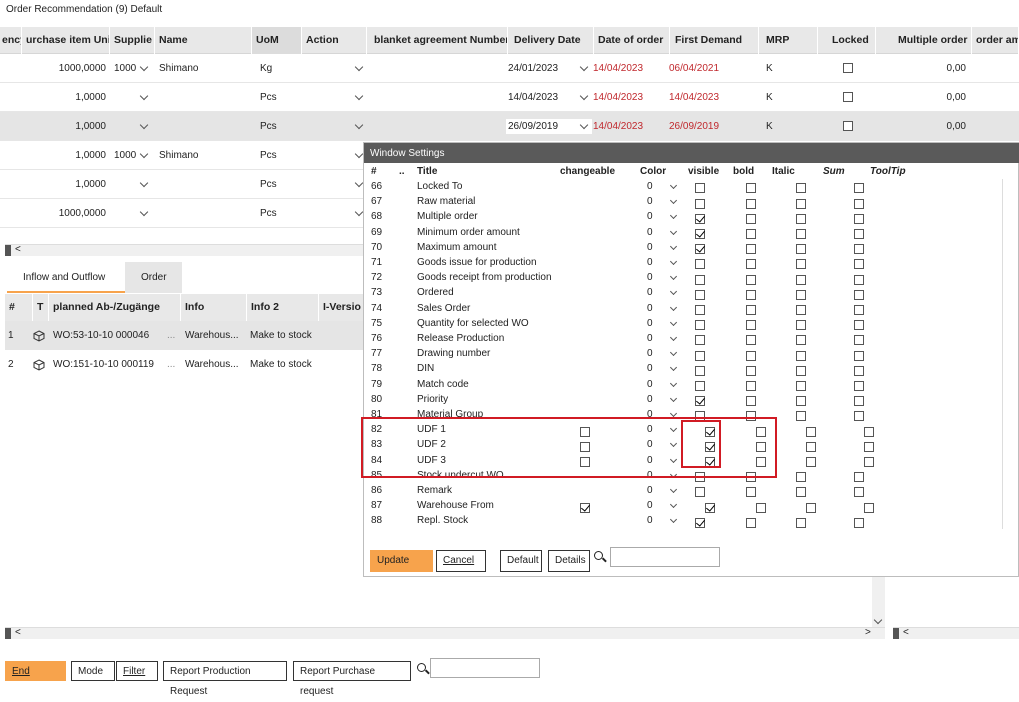  Describe the element at coordinates (533, 68) in the screenshot. I see `cell-delivery: 24/01/2023` at that location.